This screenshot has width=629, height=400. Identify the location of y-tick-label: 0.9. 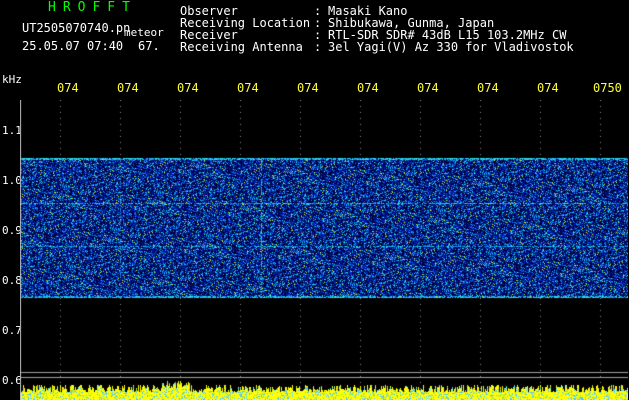
(12, 230).